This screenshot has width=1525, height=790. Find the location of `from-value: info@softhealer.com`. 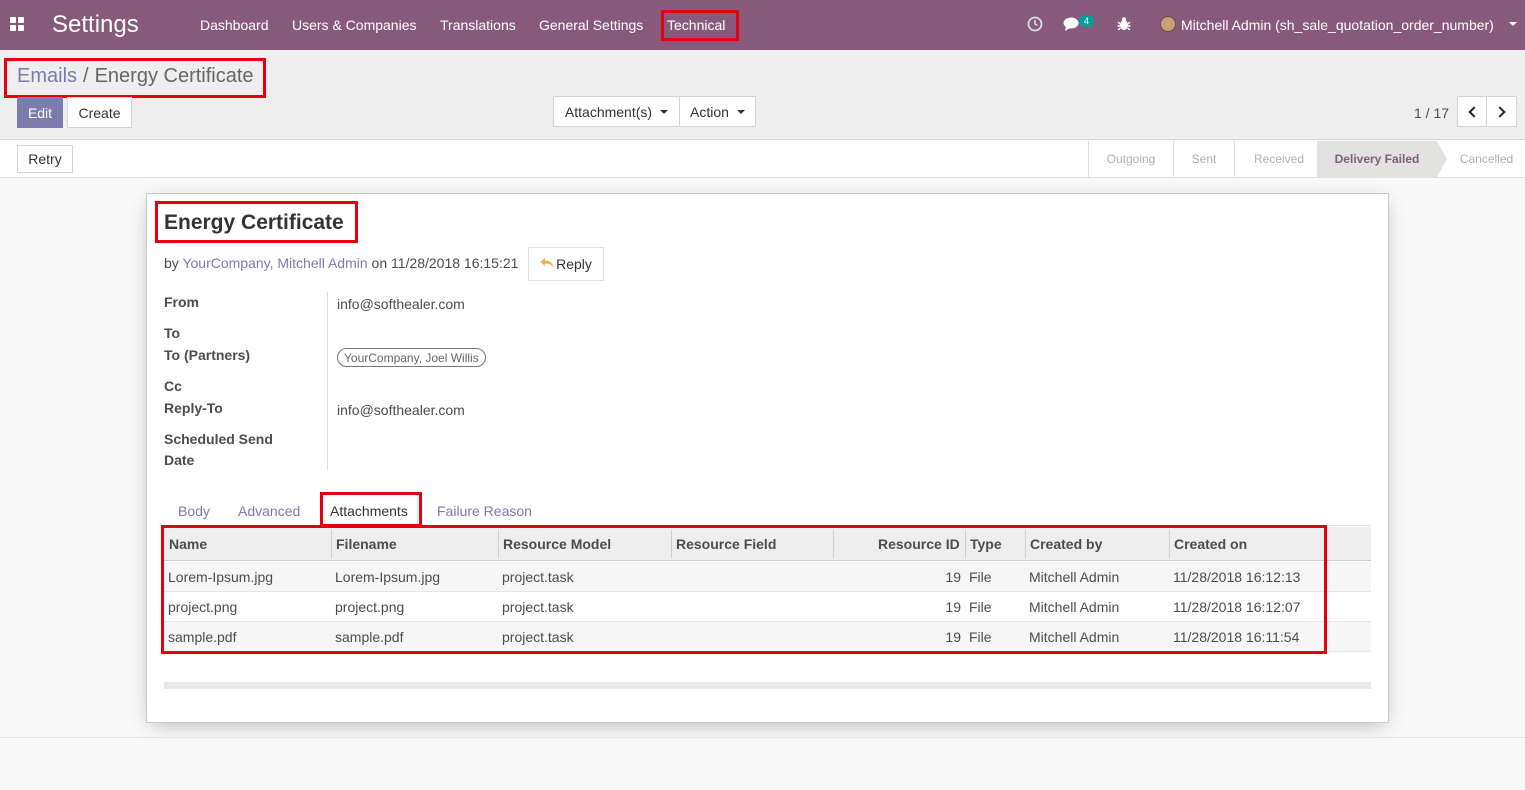

from-value: info@softhealer.com is located at coordinates (401, 304).